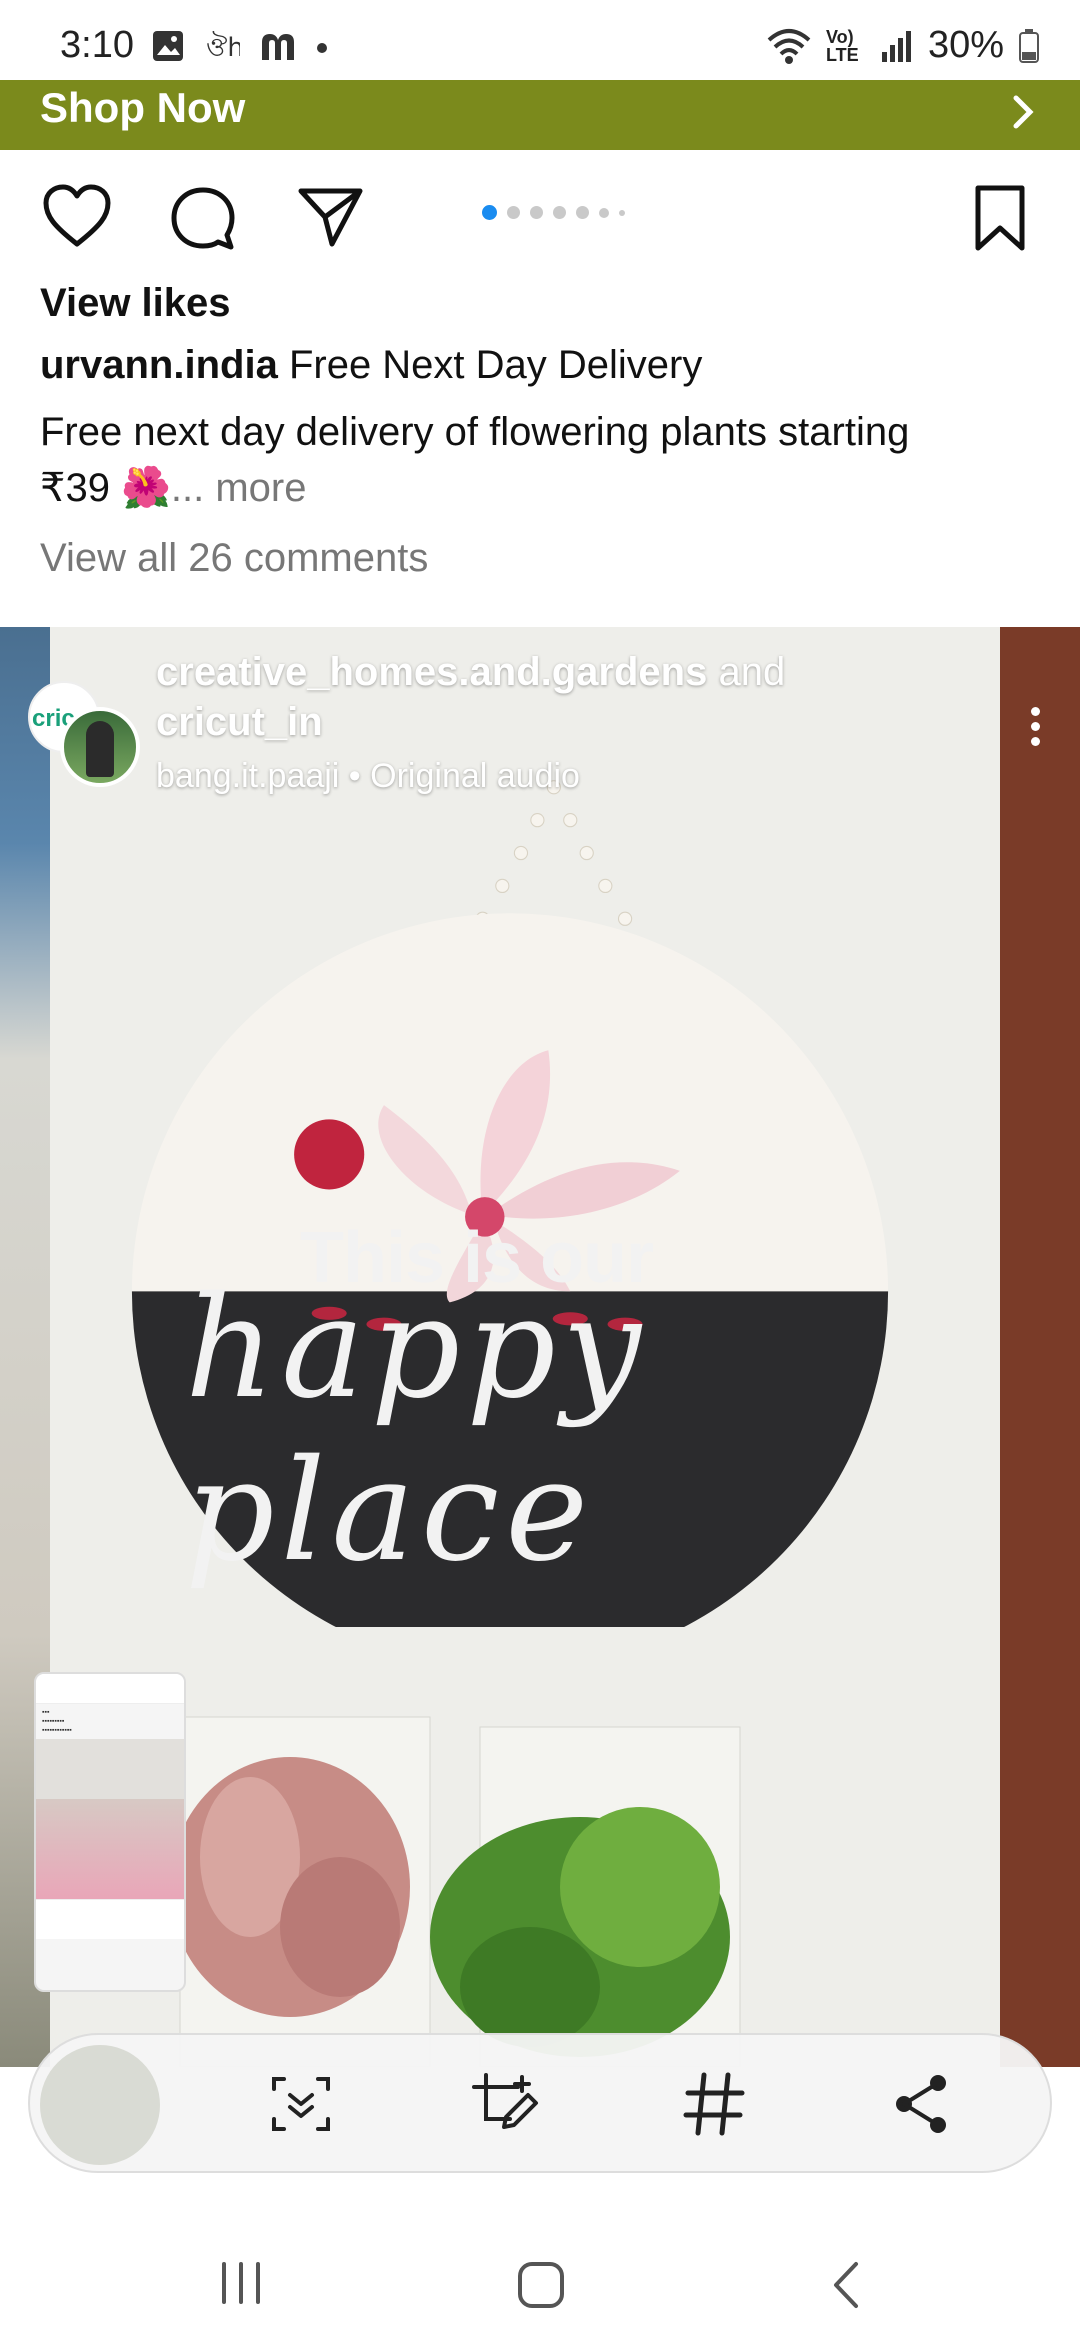  I want to click on back-icon, so click(845, 2285).